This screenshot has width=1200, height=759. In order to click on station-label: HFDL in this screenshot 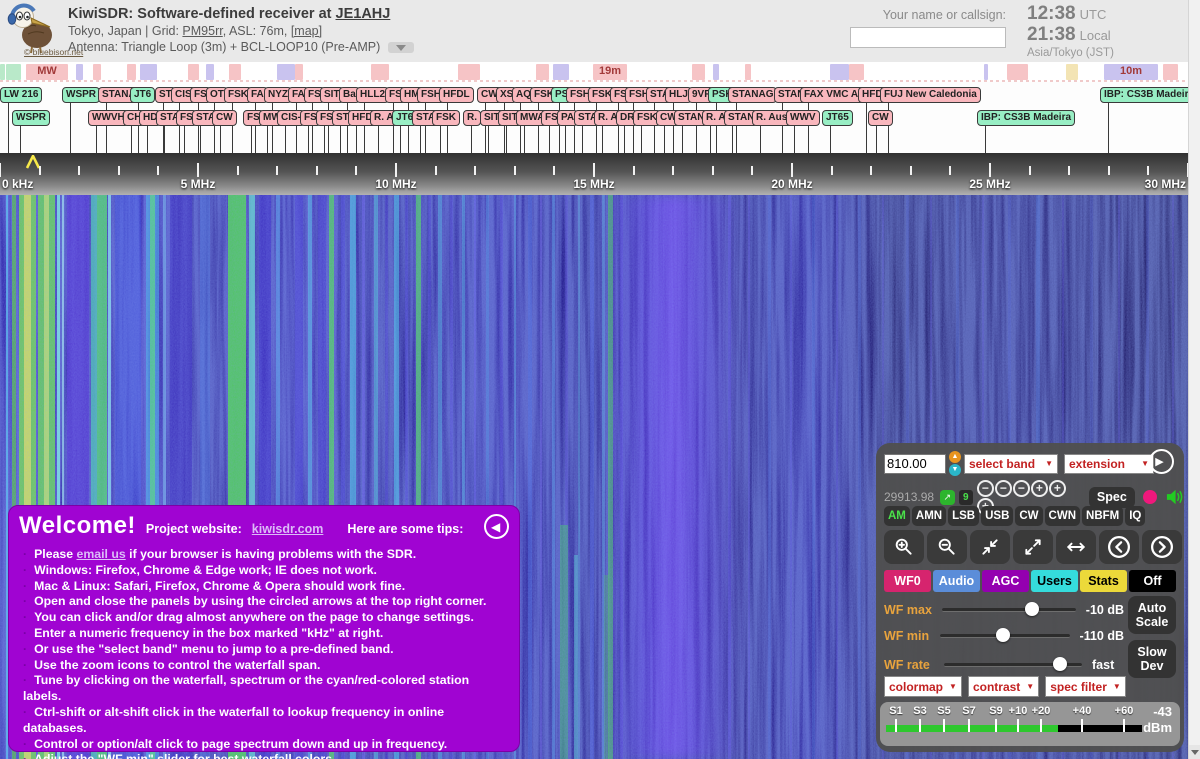, I will do `click(456, 120)`.